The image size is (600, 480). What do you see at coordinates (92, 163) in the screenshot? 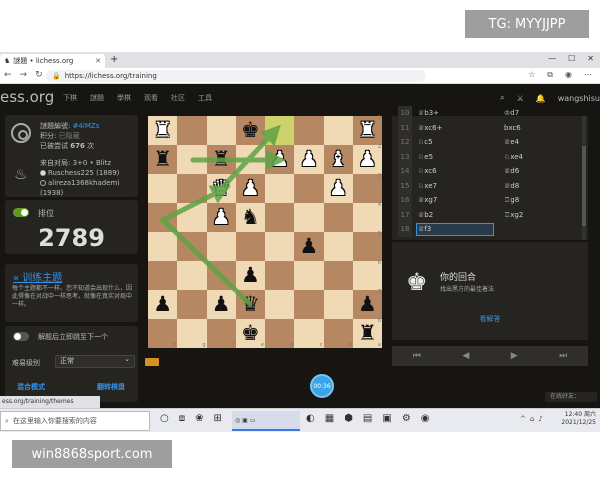
I see `from-game-link: 3+0 • Blitz` at bounding box center [92, 163].